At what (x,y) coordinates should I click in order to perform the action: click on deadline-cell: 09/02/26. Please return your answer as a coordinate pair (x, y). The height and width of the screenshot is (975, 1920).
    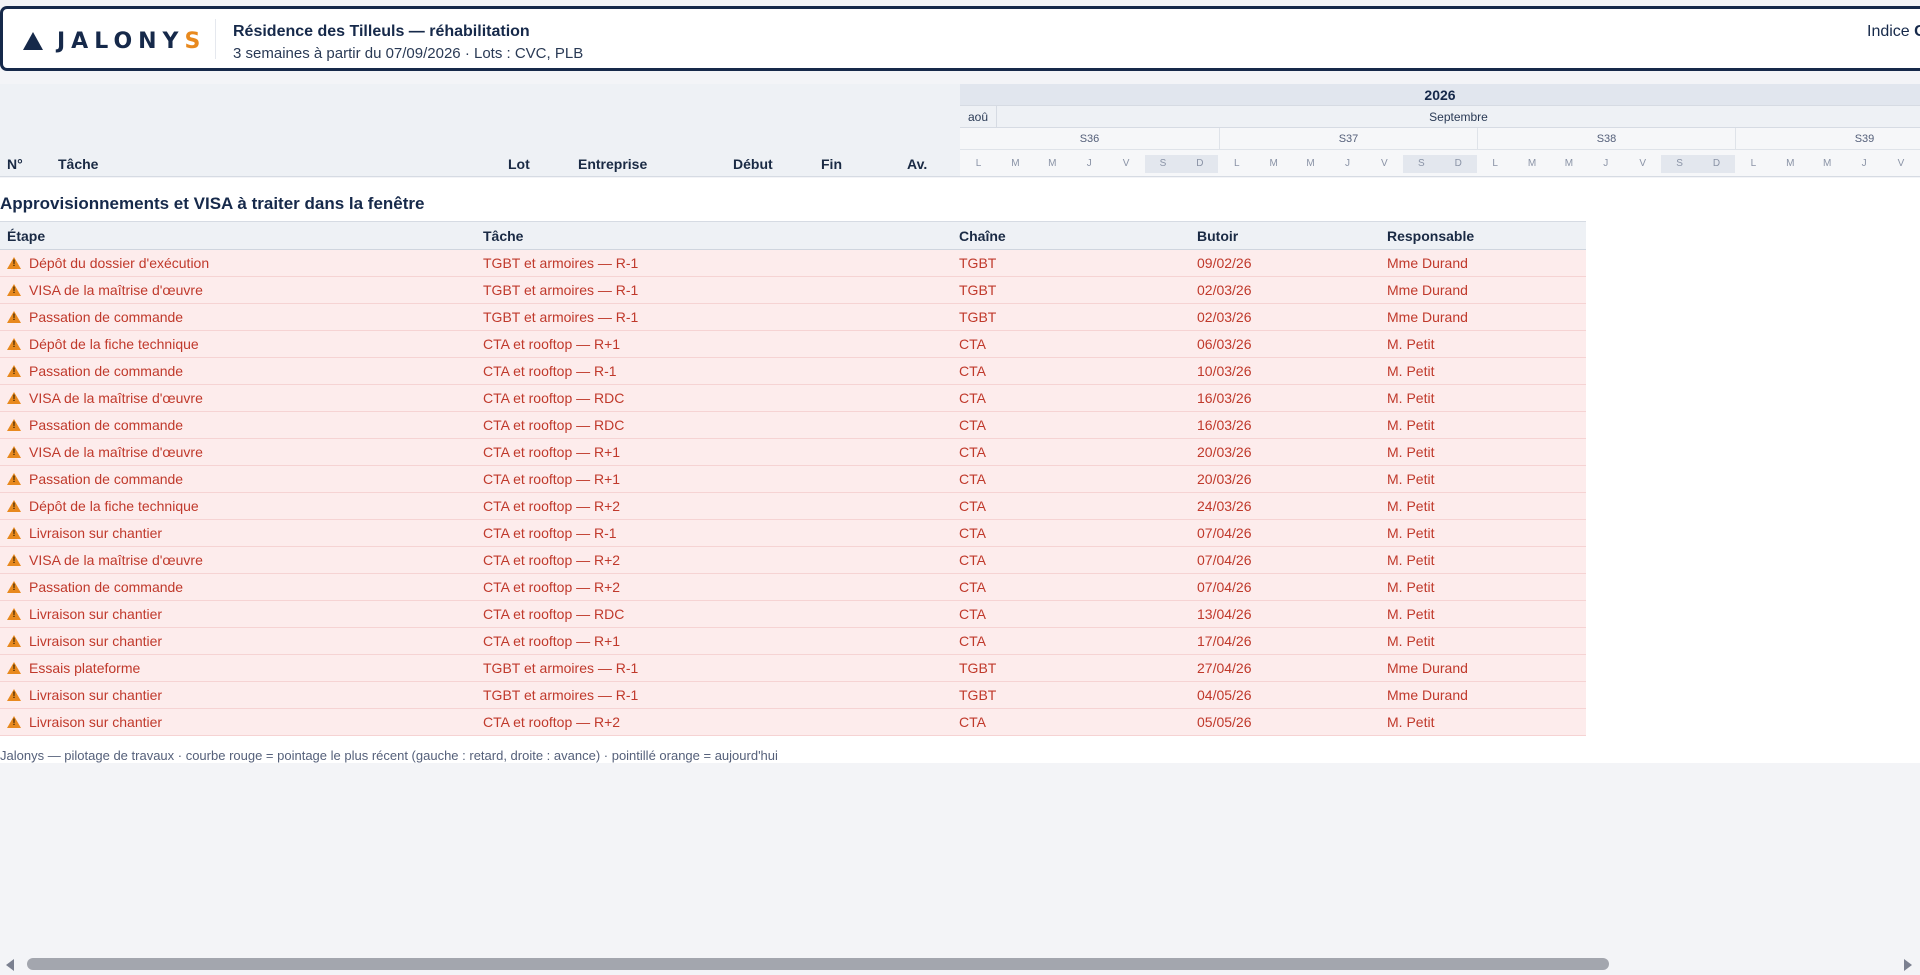
    Looking at the image, I should click on (1285, 263).